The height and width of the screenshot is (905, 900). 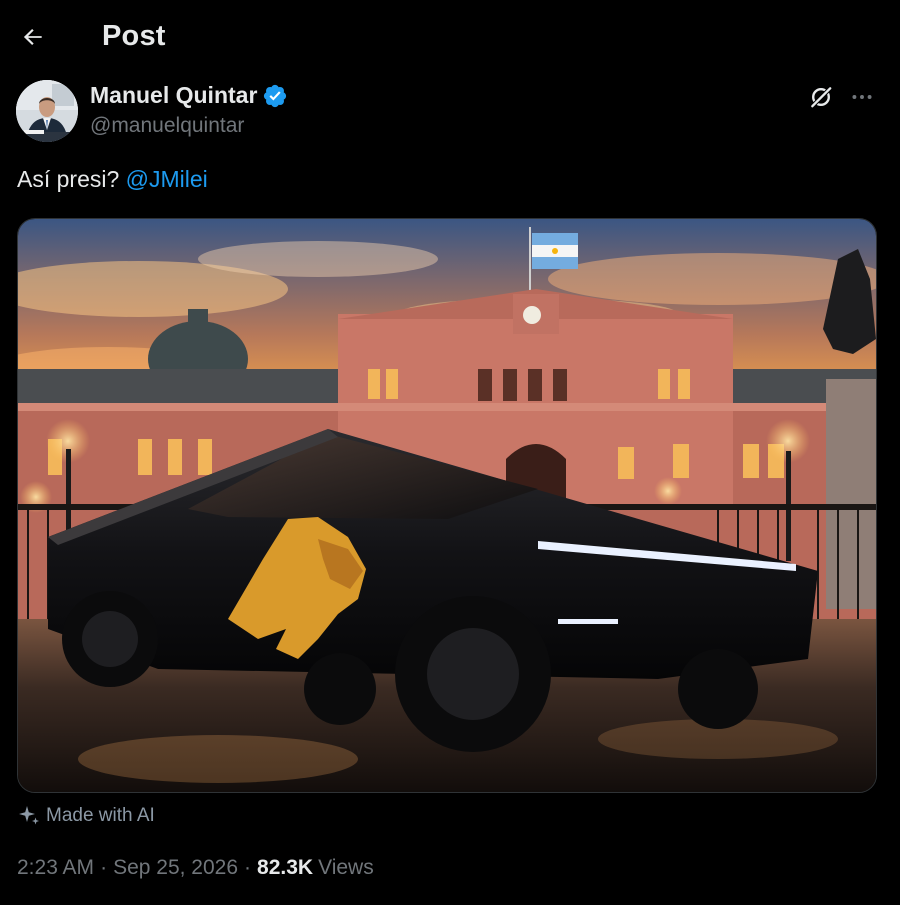 I want to click on more-horizontal-icon, so click(x=862, y=97).